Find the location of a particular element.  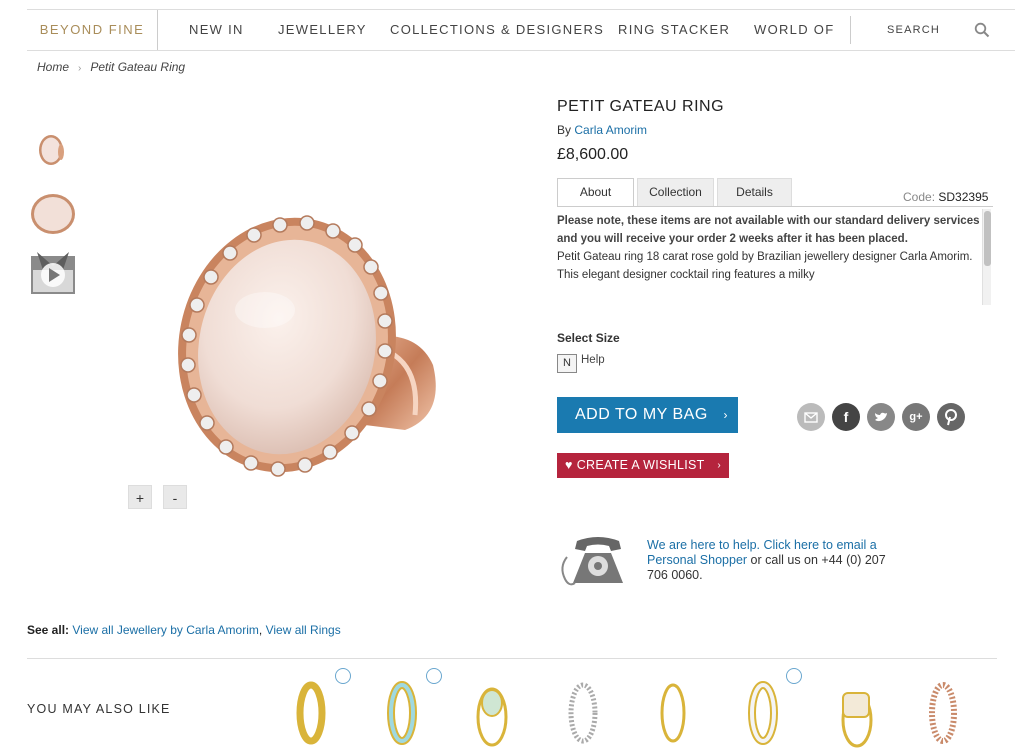

search-icon is located at coordinates (982, 30).